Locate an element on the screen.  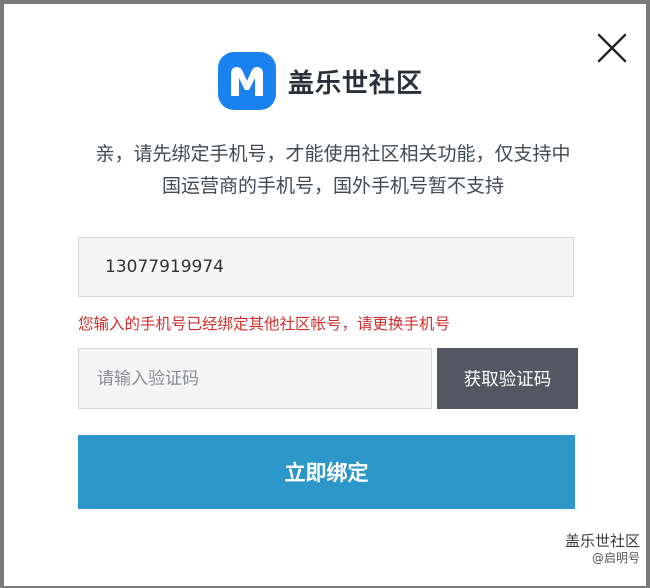
bind-now-button: 立即绑定 is located at coordinates (326, 472).